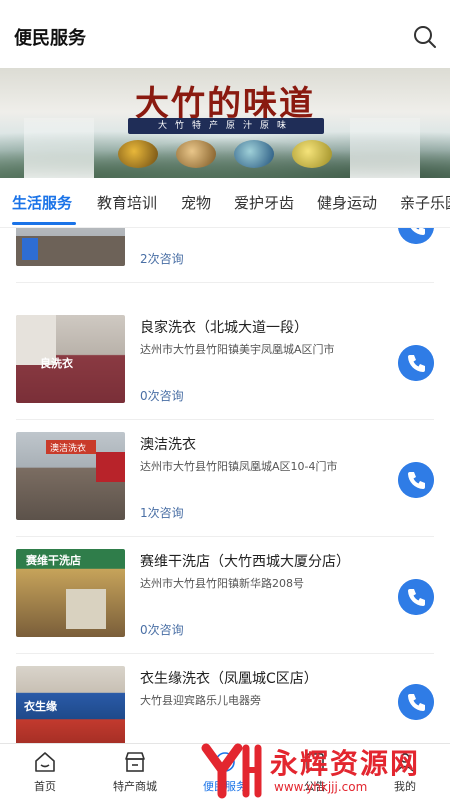  I want to click on shop-photo, so click(70, 247).